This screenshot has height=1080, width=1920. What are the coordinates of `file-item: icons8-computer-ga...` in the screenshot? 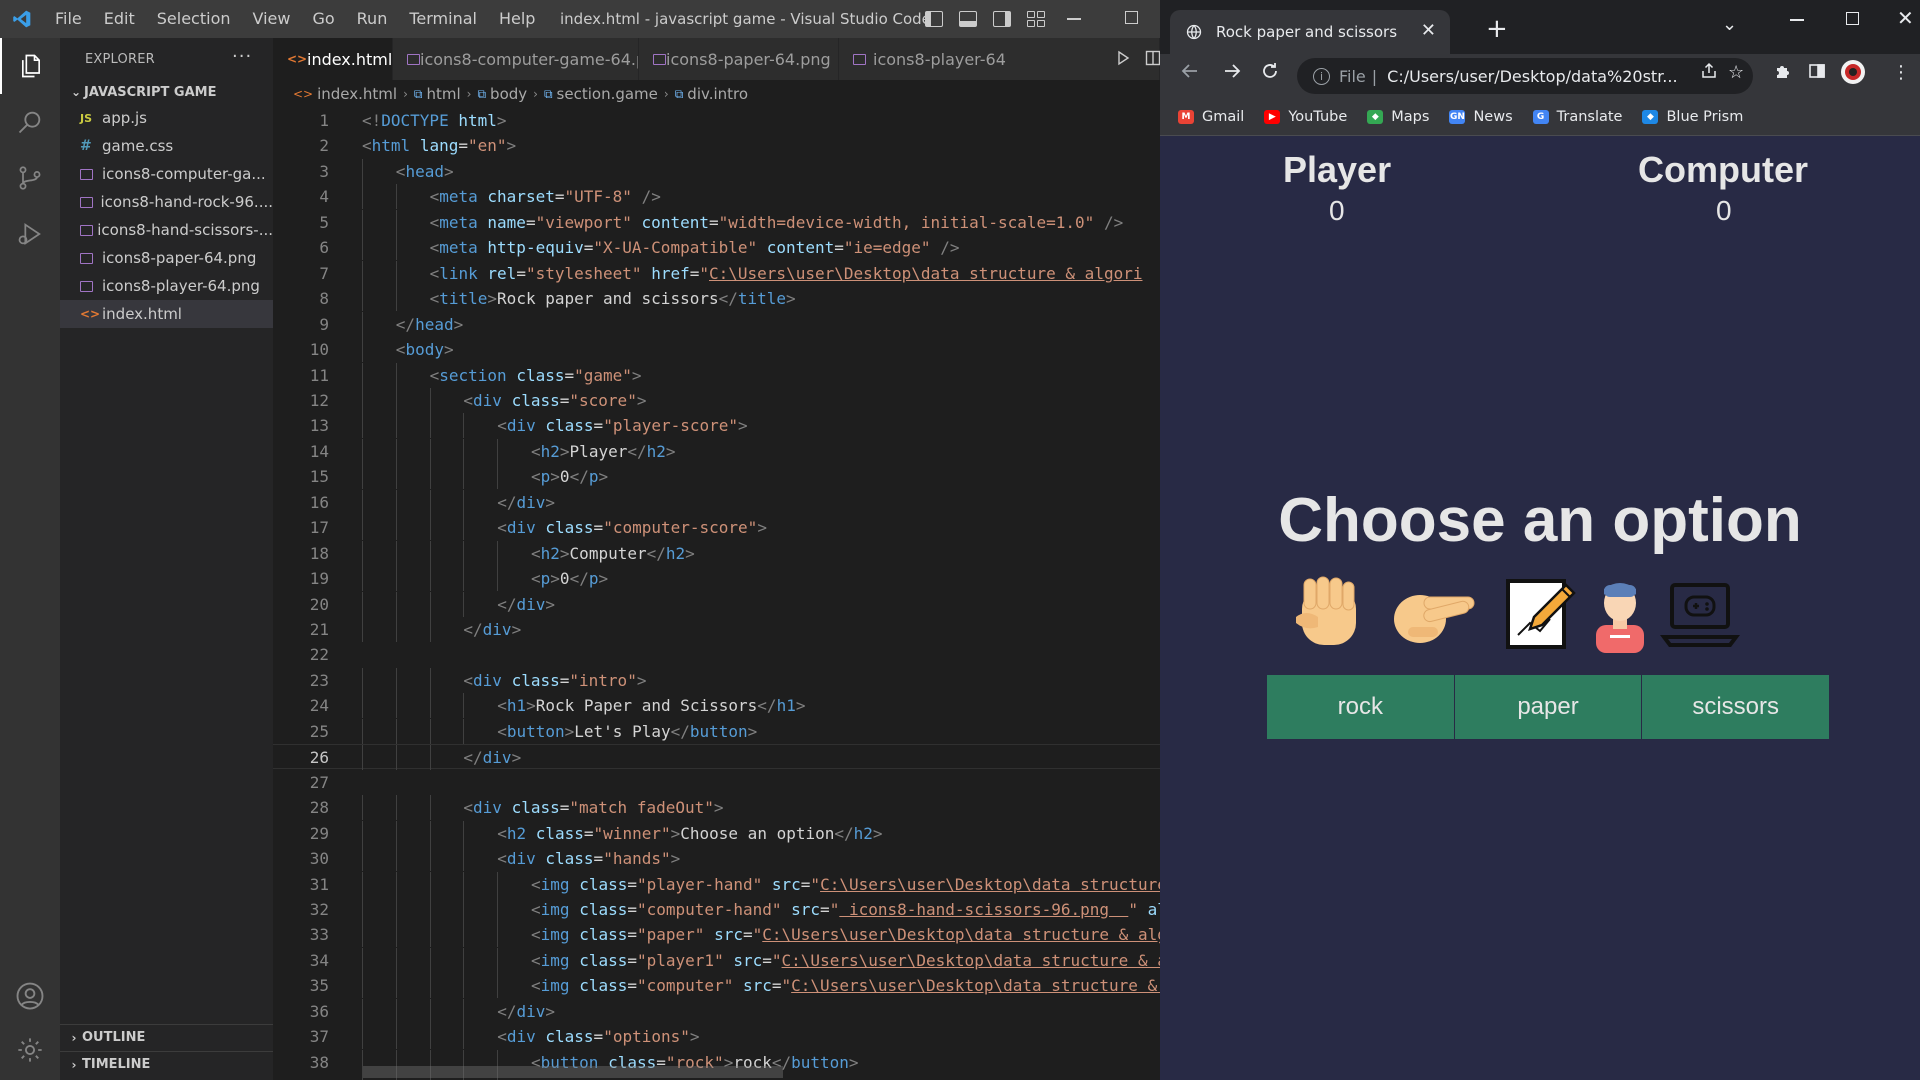 It's located at (166, 174).